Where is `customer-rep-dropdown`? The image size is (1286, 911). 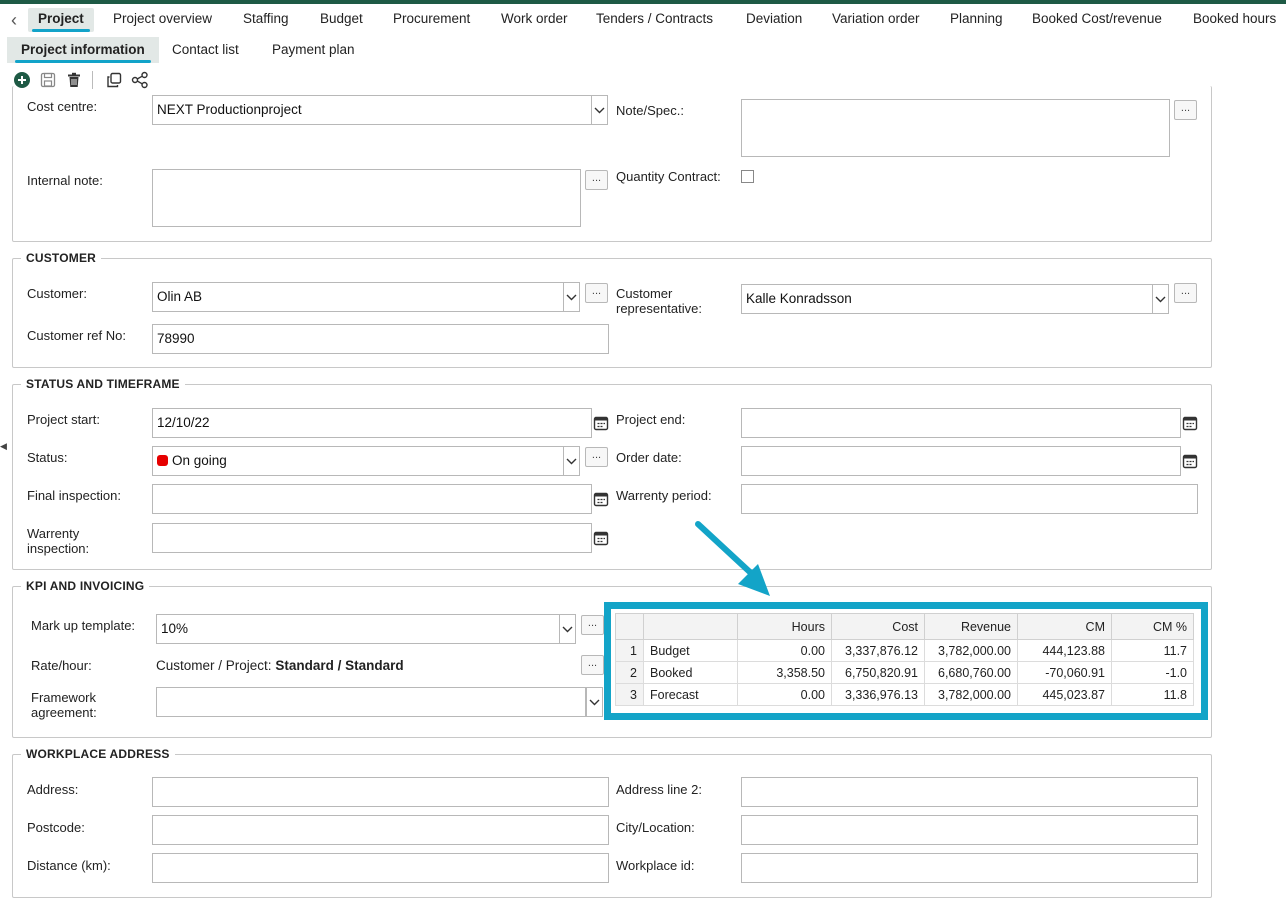 customer-rep-dropdown is located at coordinates (1160, 299).